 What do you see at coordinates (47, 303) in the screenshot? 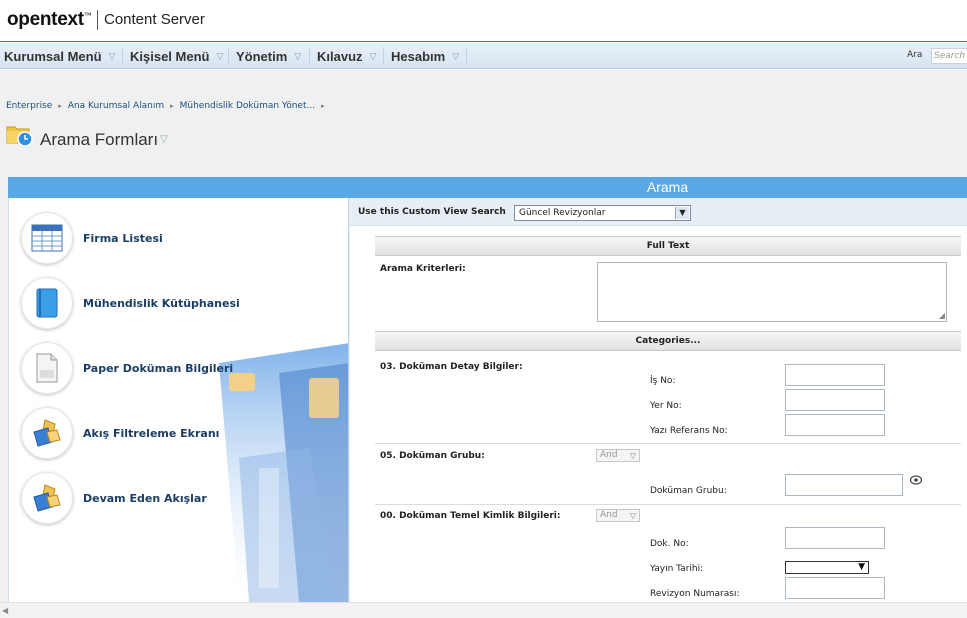
I see `book-icon` at bounding box center [47, 303].